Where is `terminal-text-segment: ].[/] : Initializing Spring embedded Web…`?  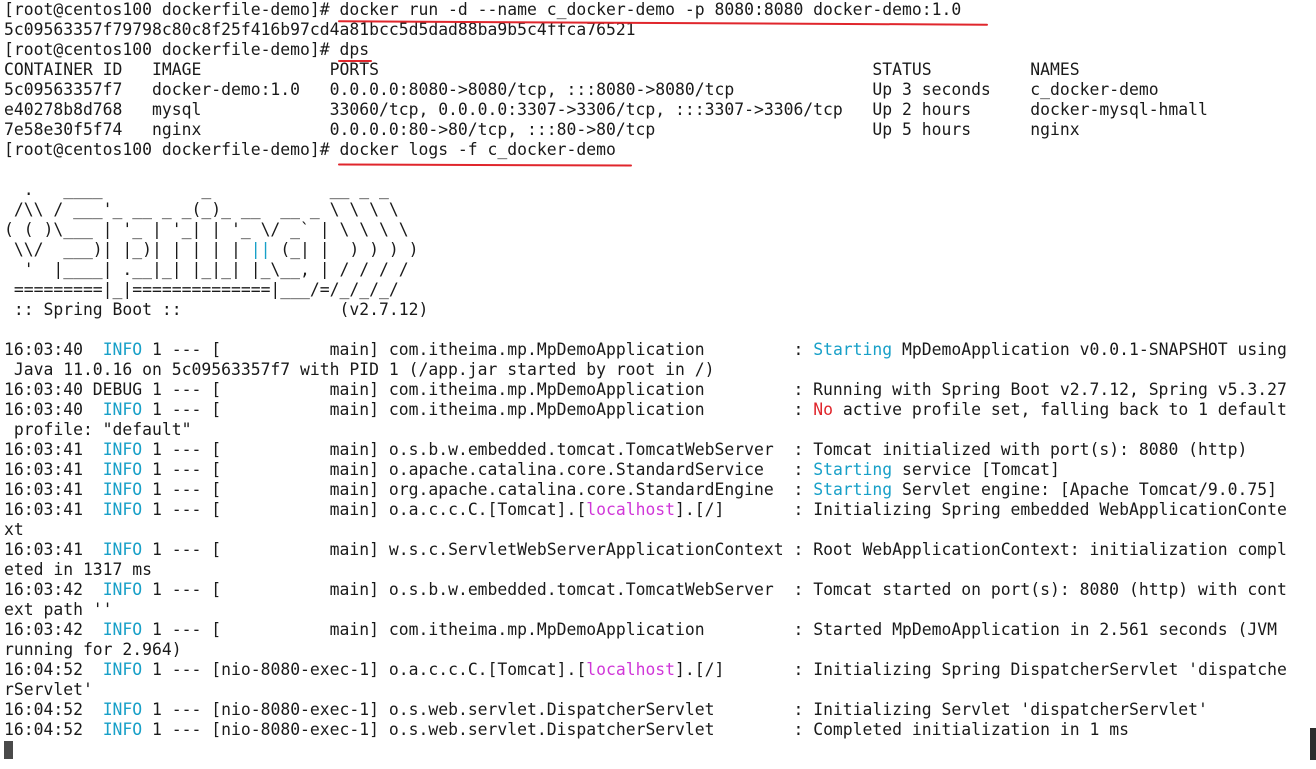 terminal-text-segment: ].[/] : Initializing Spring embedded Web… is located at coordinates (981, 509).